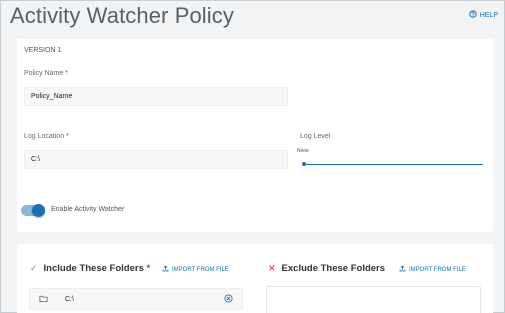  What do you see at coordinates (46, 73) in the screenshot?
I see `policy-name-label: Policy Name *` at bounding box center [46, 73].